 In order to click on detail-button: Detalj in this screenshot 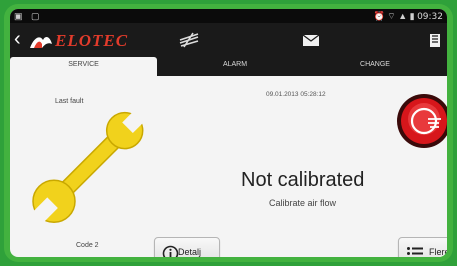, I will do `click(187, 247)`.